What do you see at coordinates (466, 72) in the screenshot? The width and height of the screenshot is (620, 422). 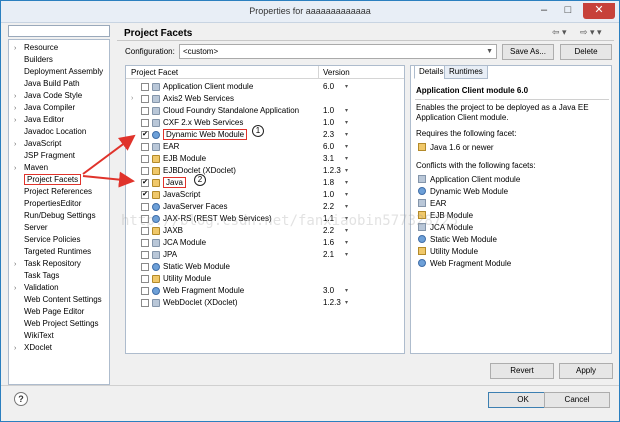 I see `tab-runtimes: Runtimes` at bounding box center [466, 72].